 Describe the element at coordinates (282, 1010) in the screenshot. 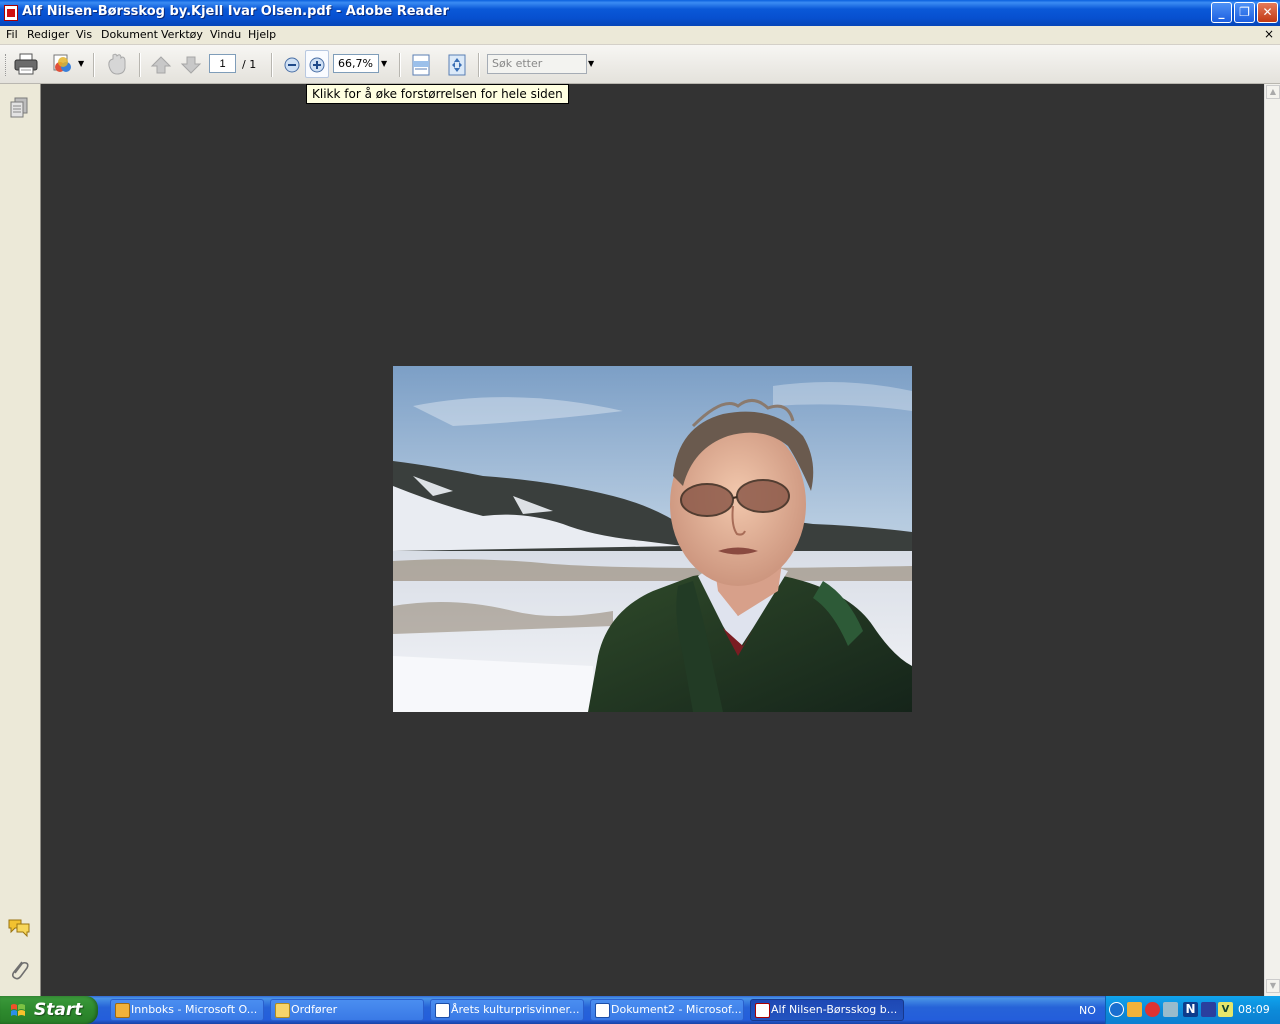

I see `folder-icon` at that location.